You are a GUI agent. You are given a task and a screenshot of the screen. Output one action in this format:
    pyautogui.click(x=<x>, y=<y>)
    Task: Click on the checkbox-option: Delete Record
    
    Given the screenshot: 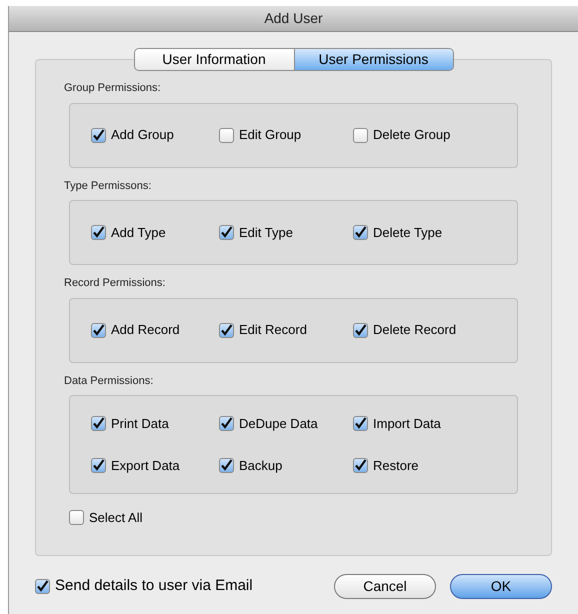 What is the action you would take?
    pyautogui.click(x=420, y=330)
    